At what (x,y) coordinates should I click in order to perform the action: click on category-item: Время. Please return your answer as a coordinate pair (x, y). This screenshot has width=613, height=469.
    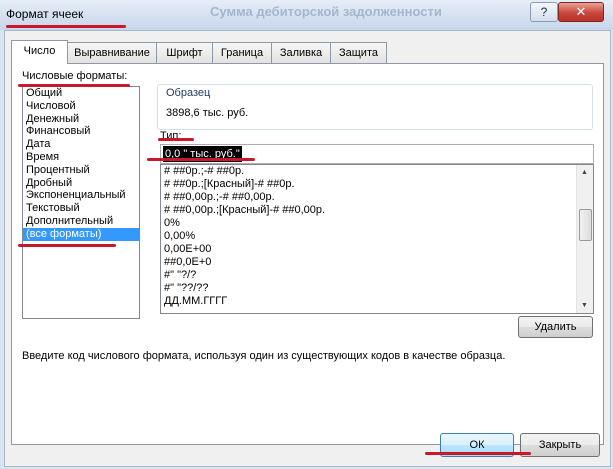
    Looking at the image, I should click on (81, 157).